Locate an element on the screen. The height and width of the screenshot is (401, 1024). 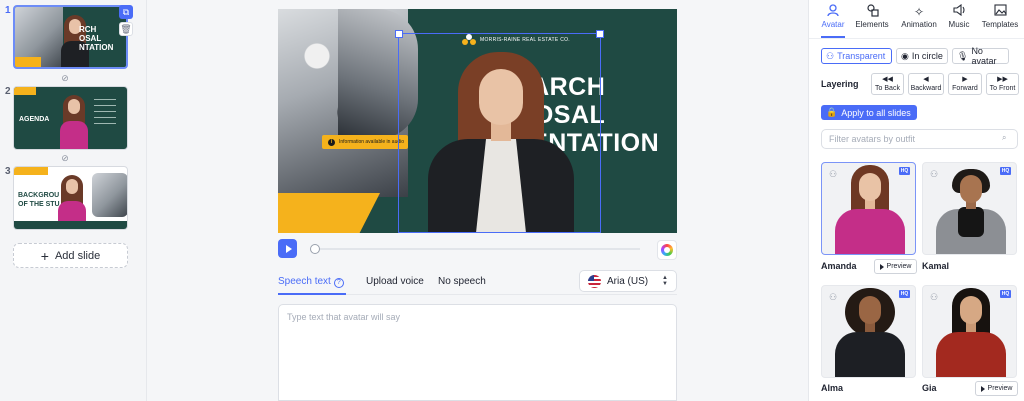
us-flag-icon is located at coordinates (594, 281).